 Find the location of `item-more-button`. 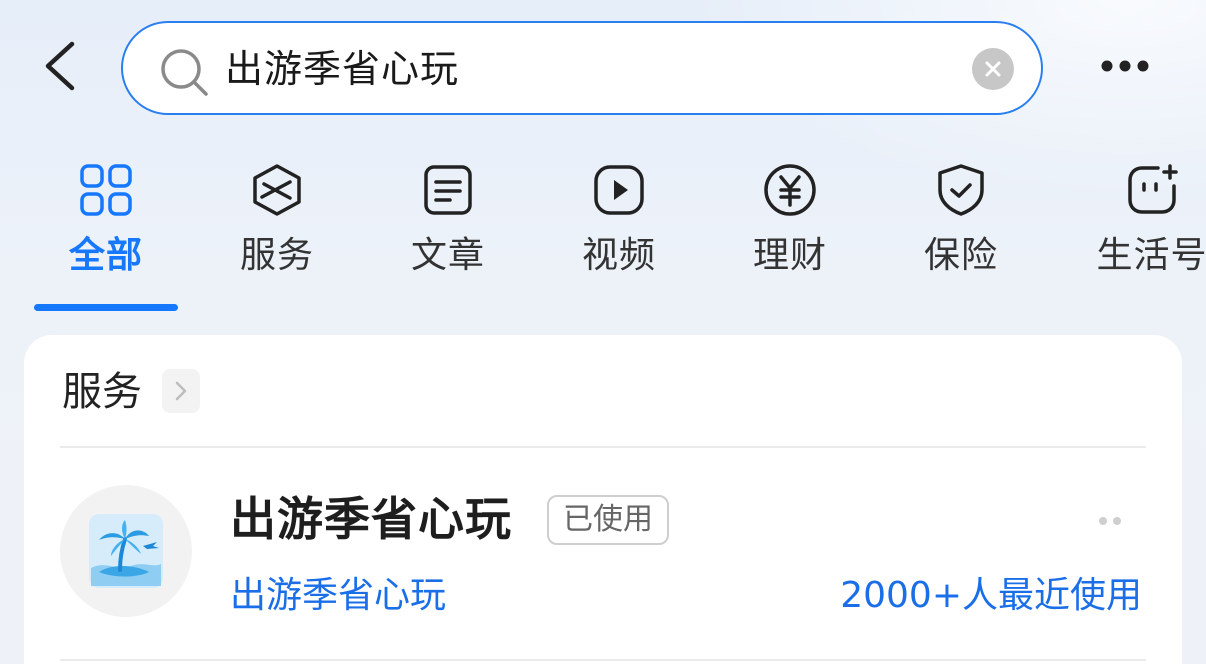

item-more-button is located at coordinates (1110, 521).